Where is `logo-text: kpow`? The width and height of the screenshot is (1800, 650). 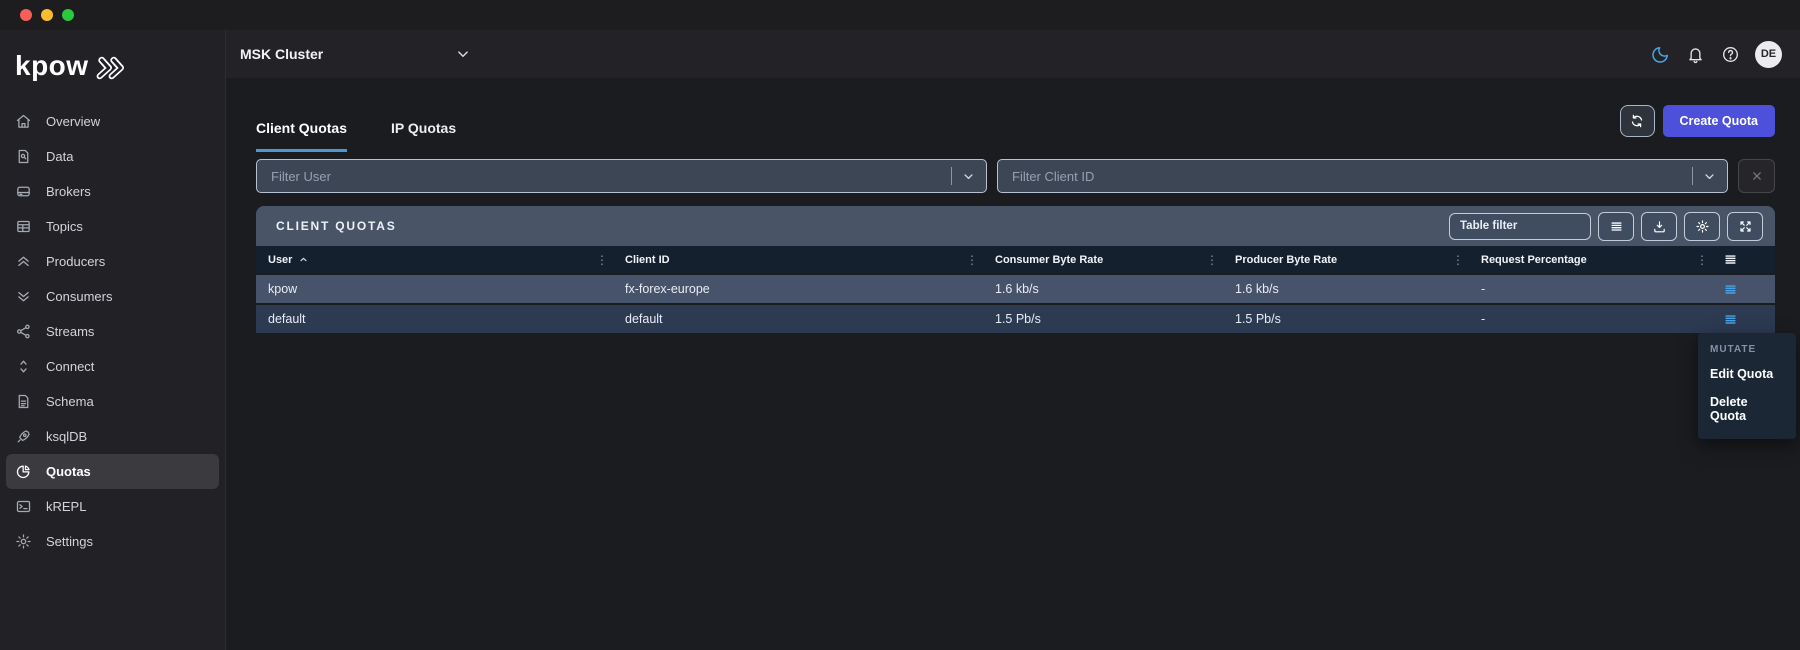 logo-text: kpow is located at coordinates (52, 65).